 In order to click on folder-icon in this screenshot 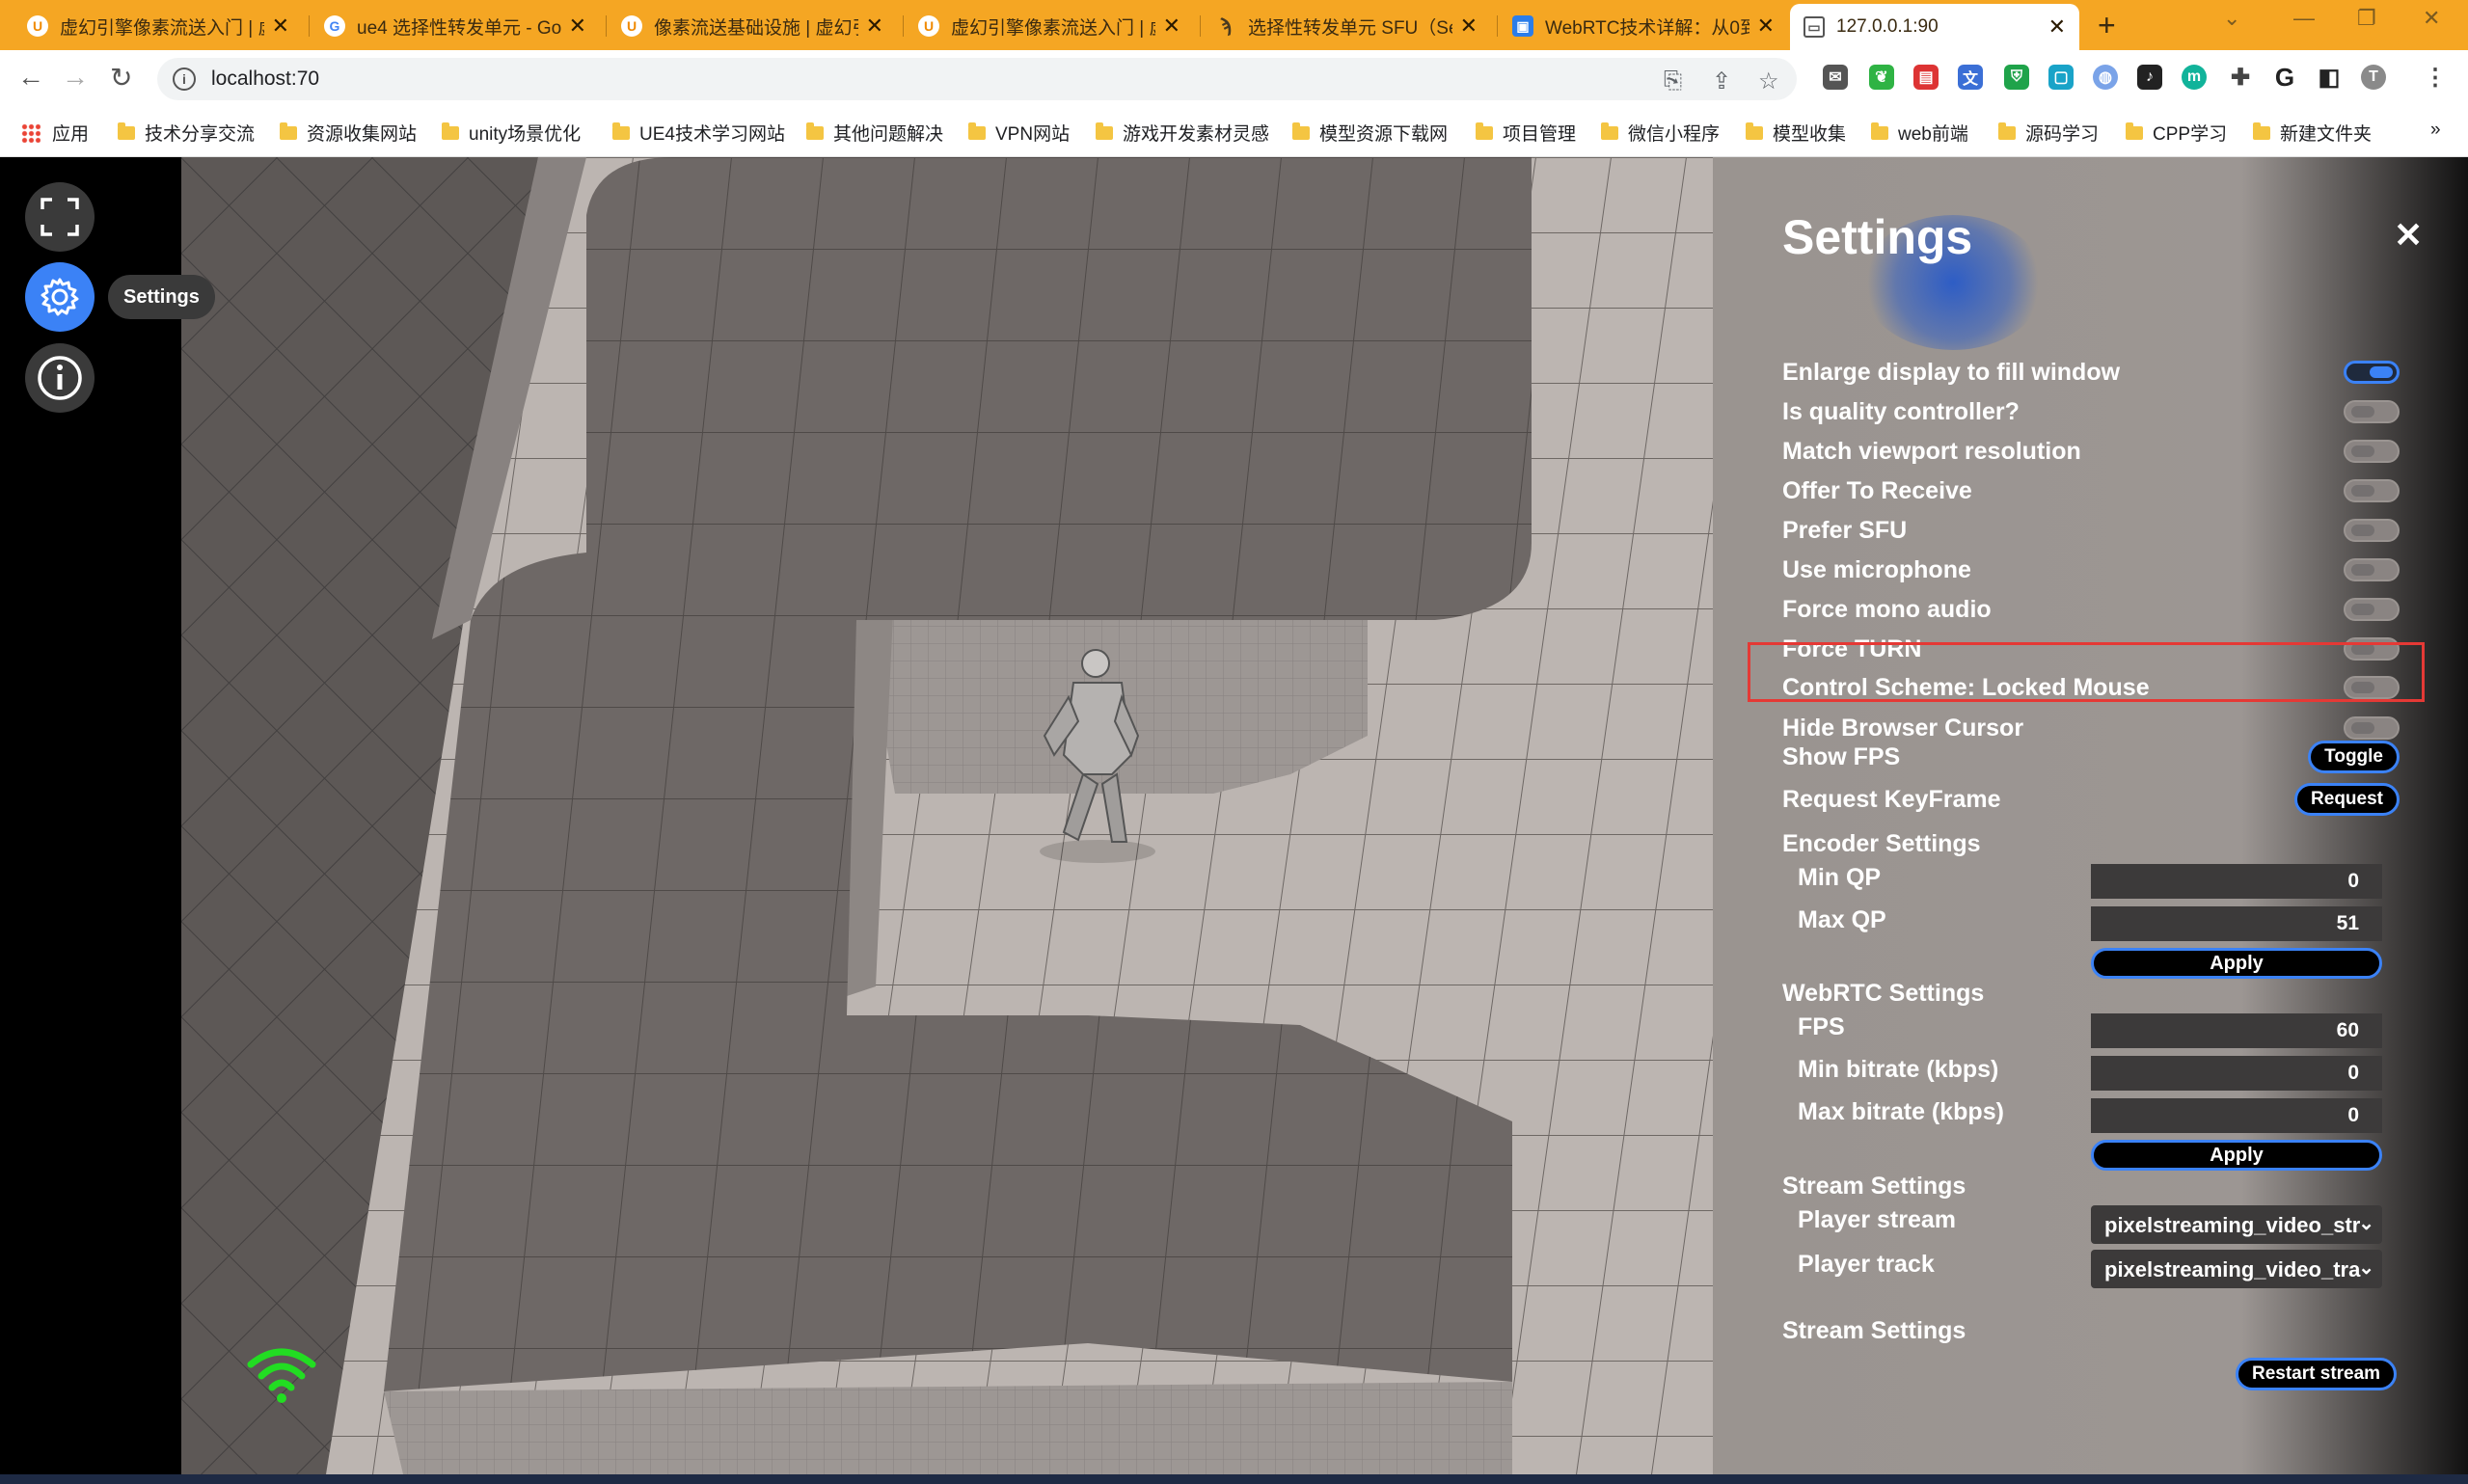, I will do `click(977, 130)`.